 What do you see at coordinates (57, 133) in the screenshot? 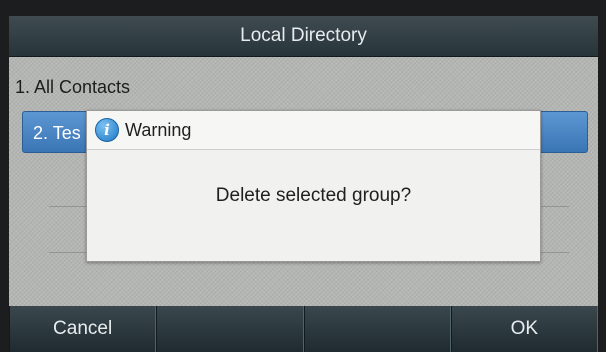
I see `list-item-label: 2. Tes` at bounding box center [57, 133].